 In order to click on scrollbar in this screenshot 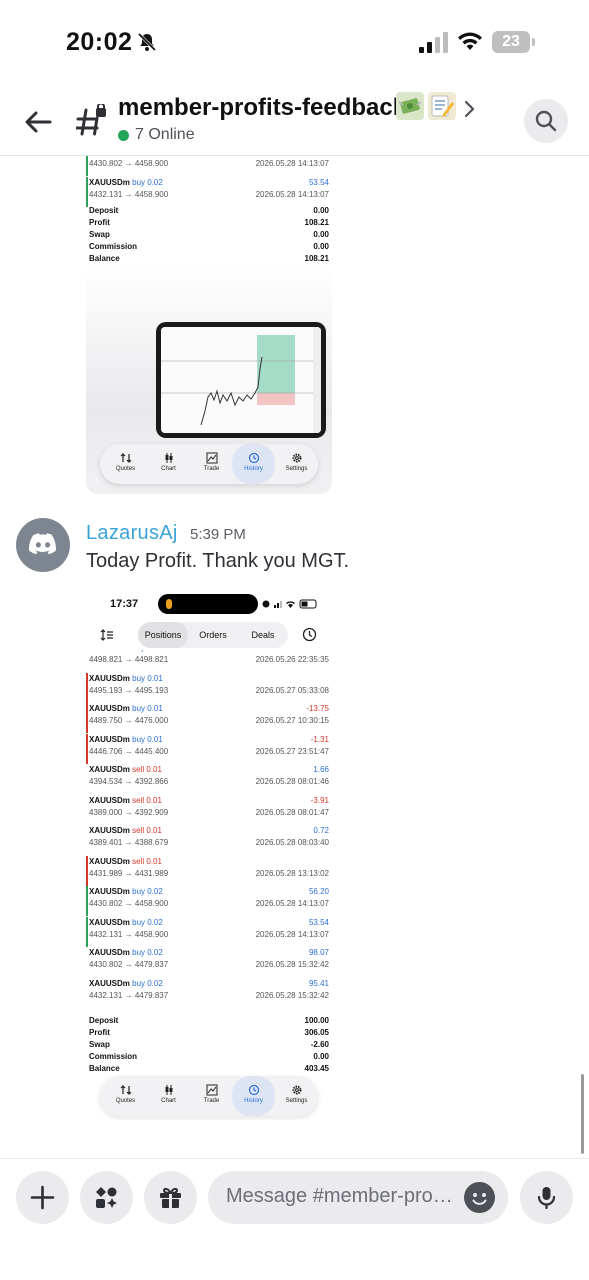, I will do `click(582, 1114)`.